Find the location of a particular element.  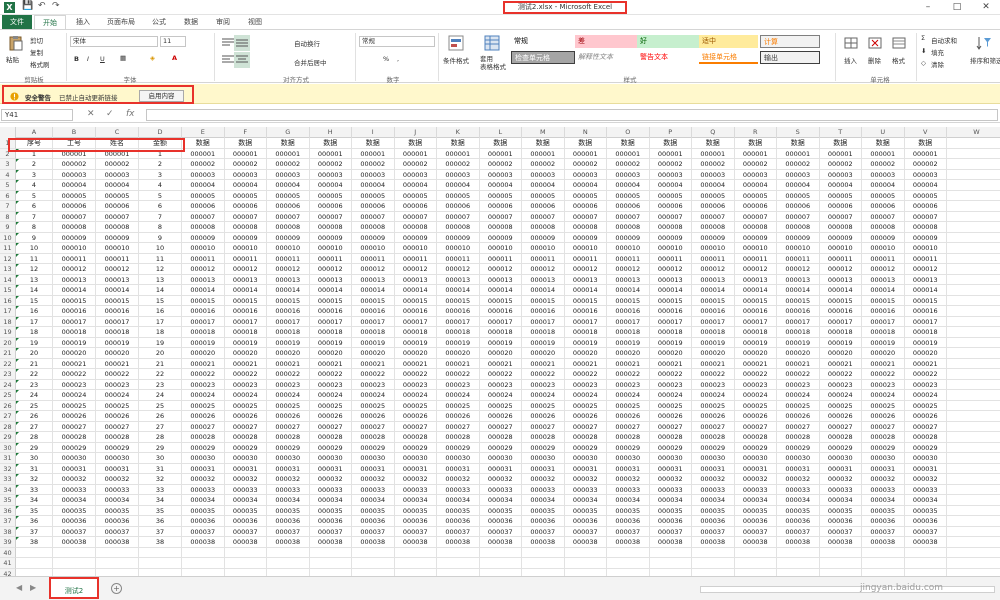

cell: 2 is located at coordinates (160, 164).